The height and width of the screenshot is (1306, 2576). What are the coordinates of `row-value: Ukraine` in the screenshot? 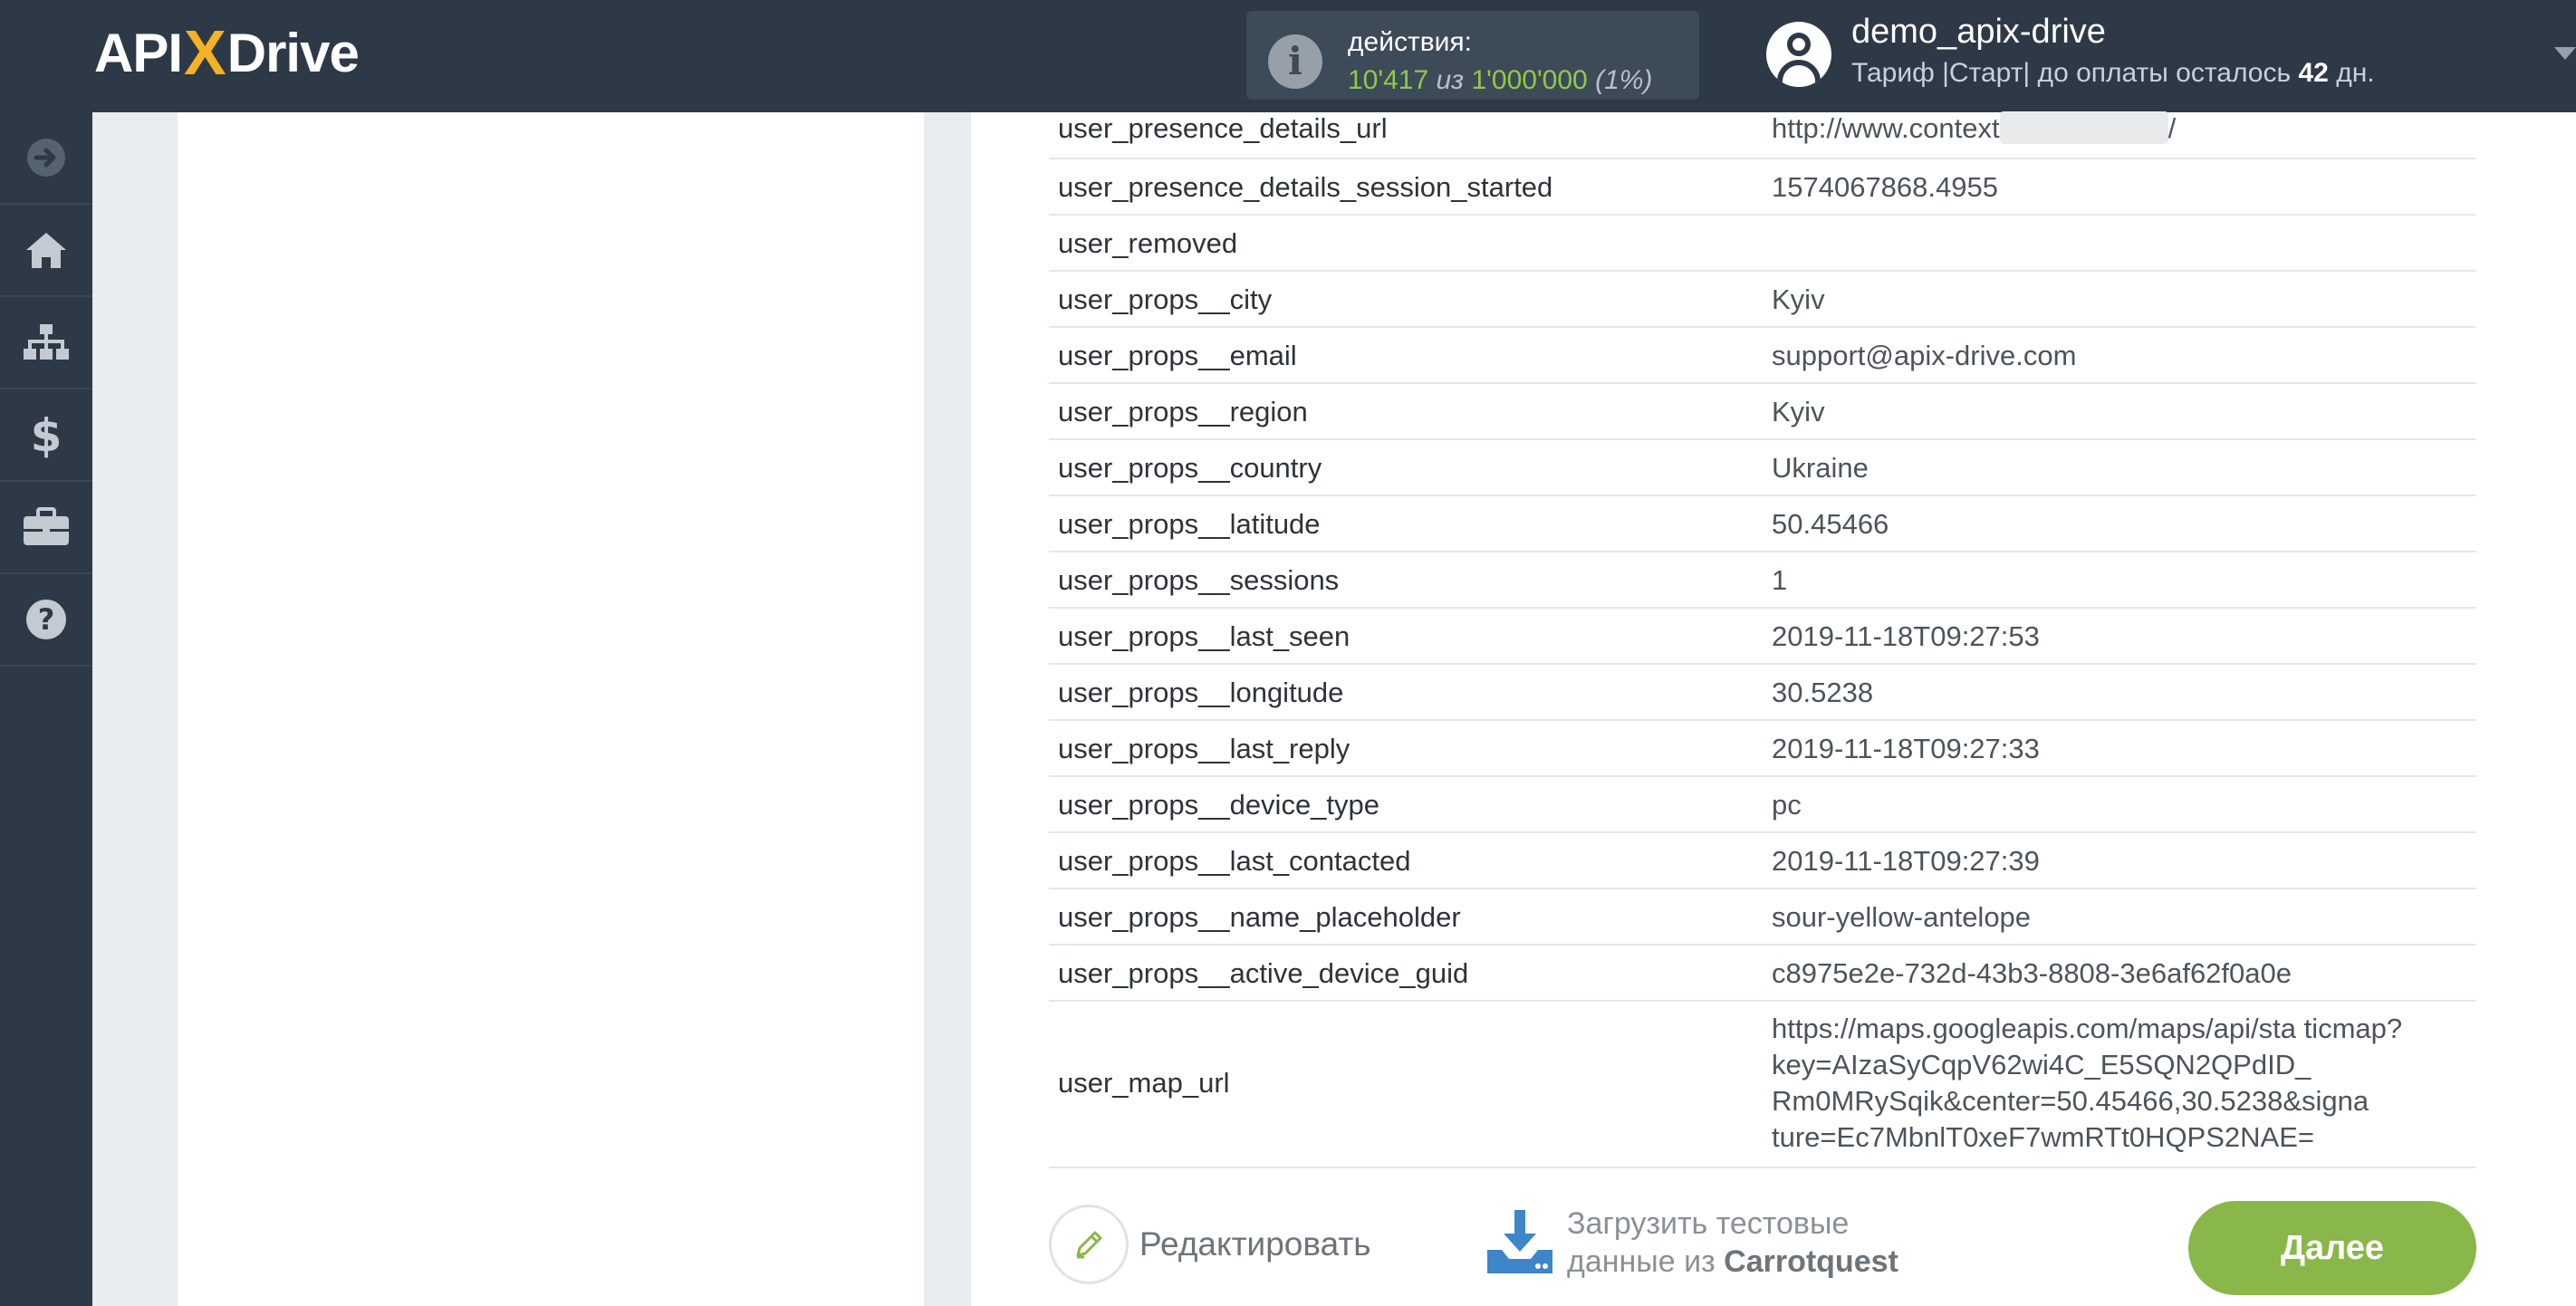 It's located at (1820, 468).